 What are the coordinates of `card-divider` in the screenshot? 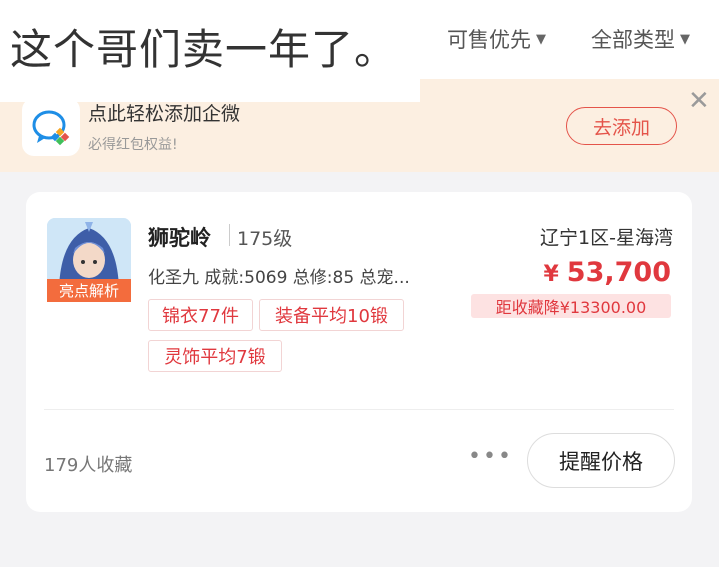 It's located at (359, 409).